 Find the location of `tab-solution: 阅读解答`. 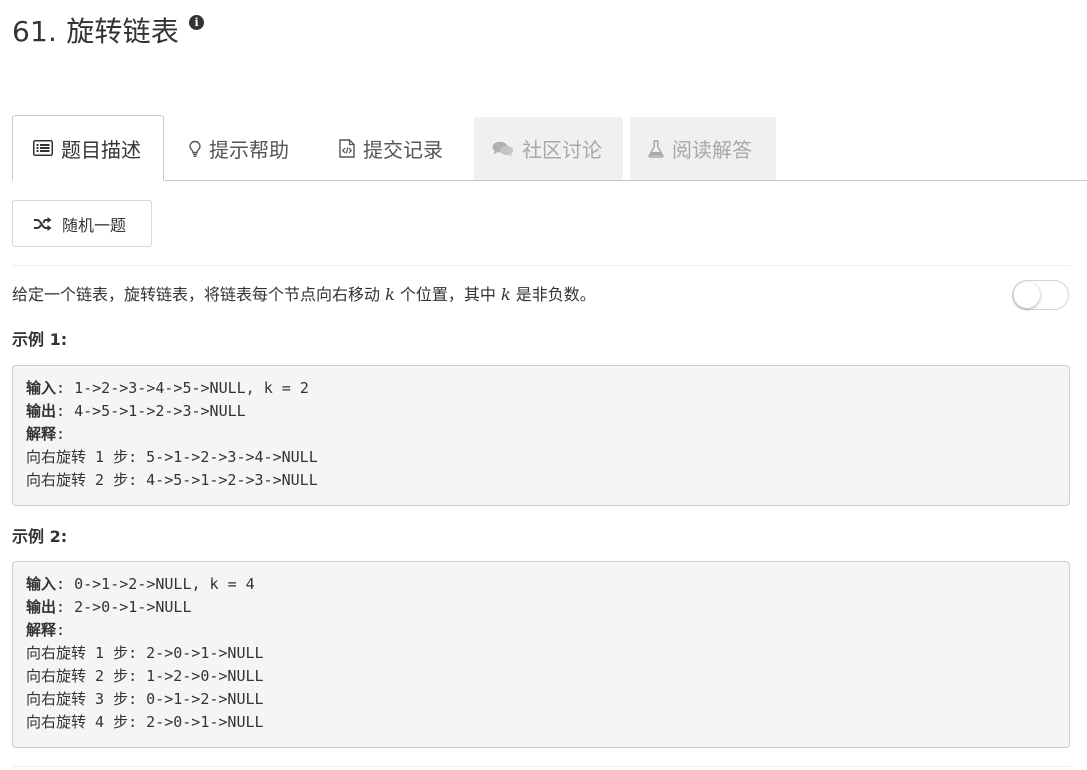

tab-solution: 阅读解答 is located at coordinates (703, 148).